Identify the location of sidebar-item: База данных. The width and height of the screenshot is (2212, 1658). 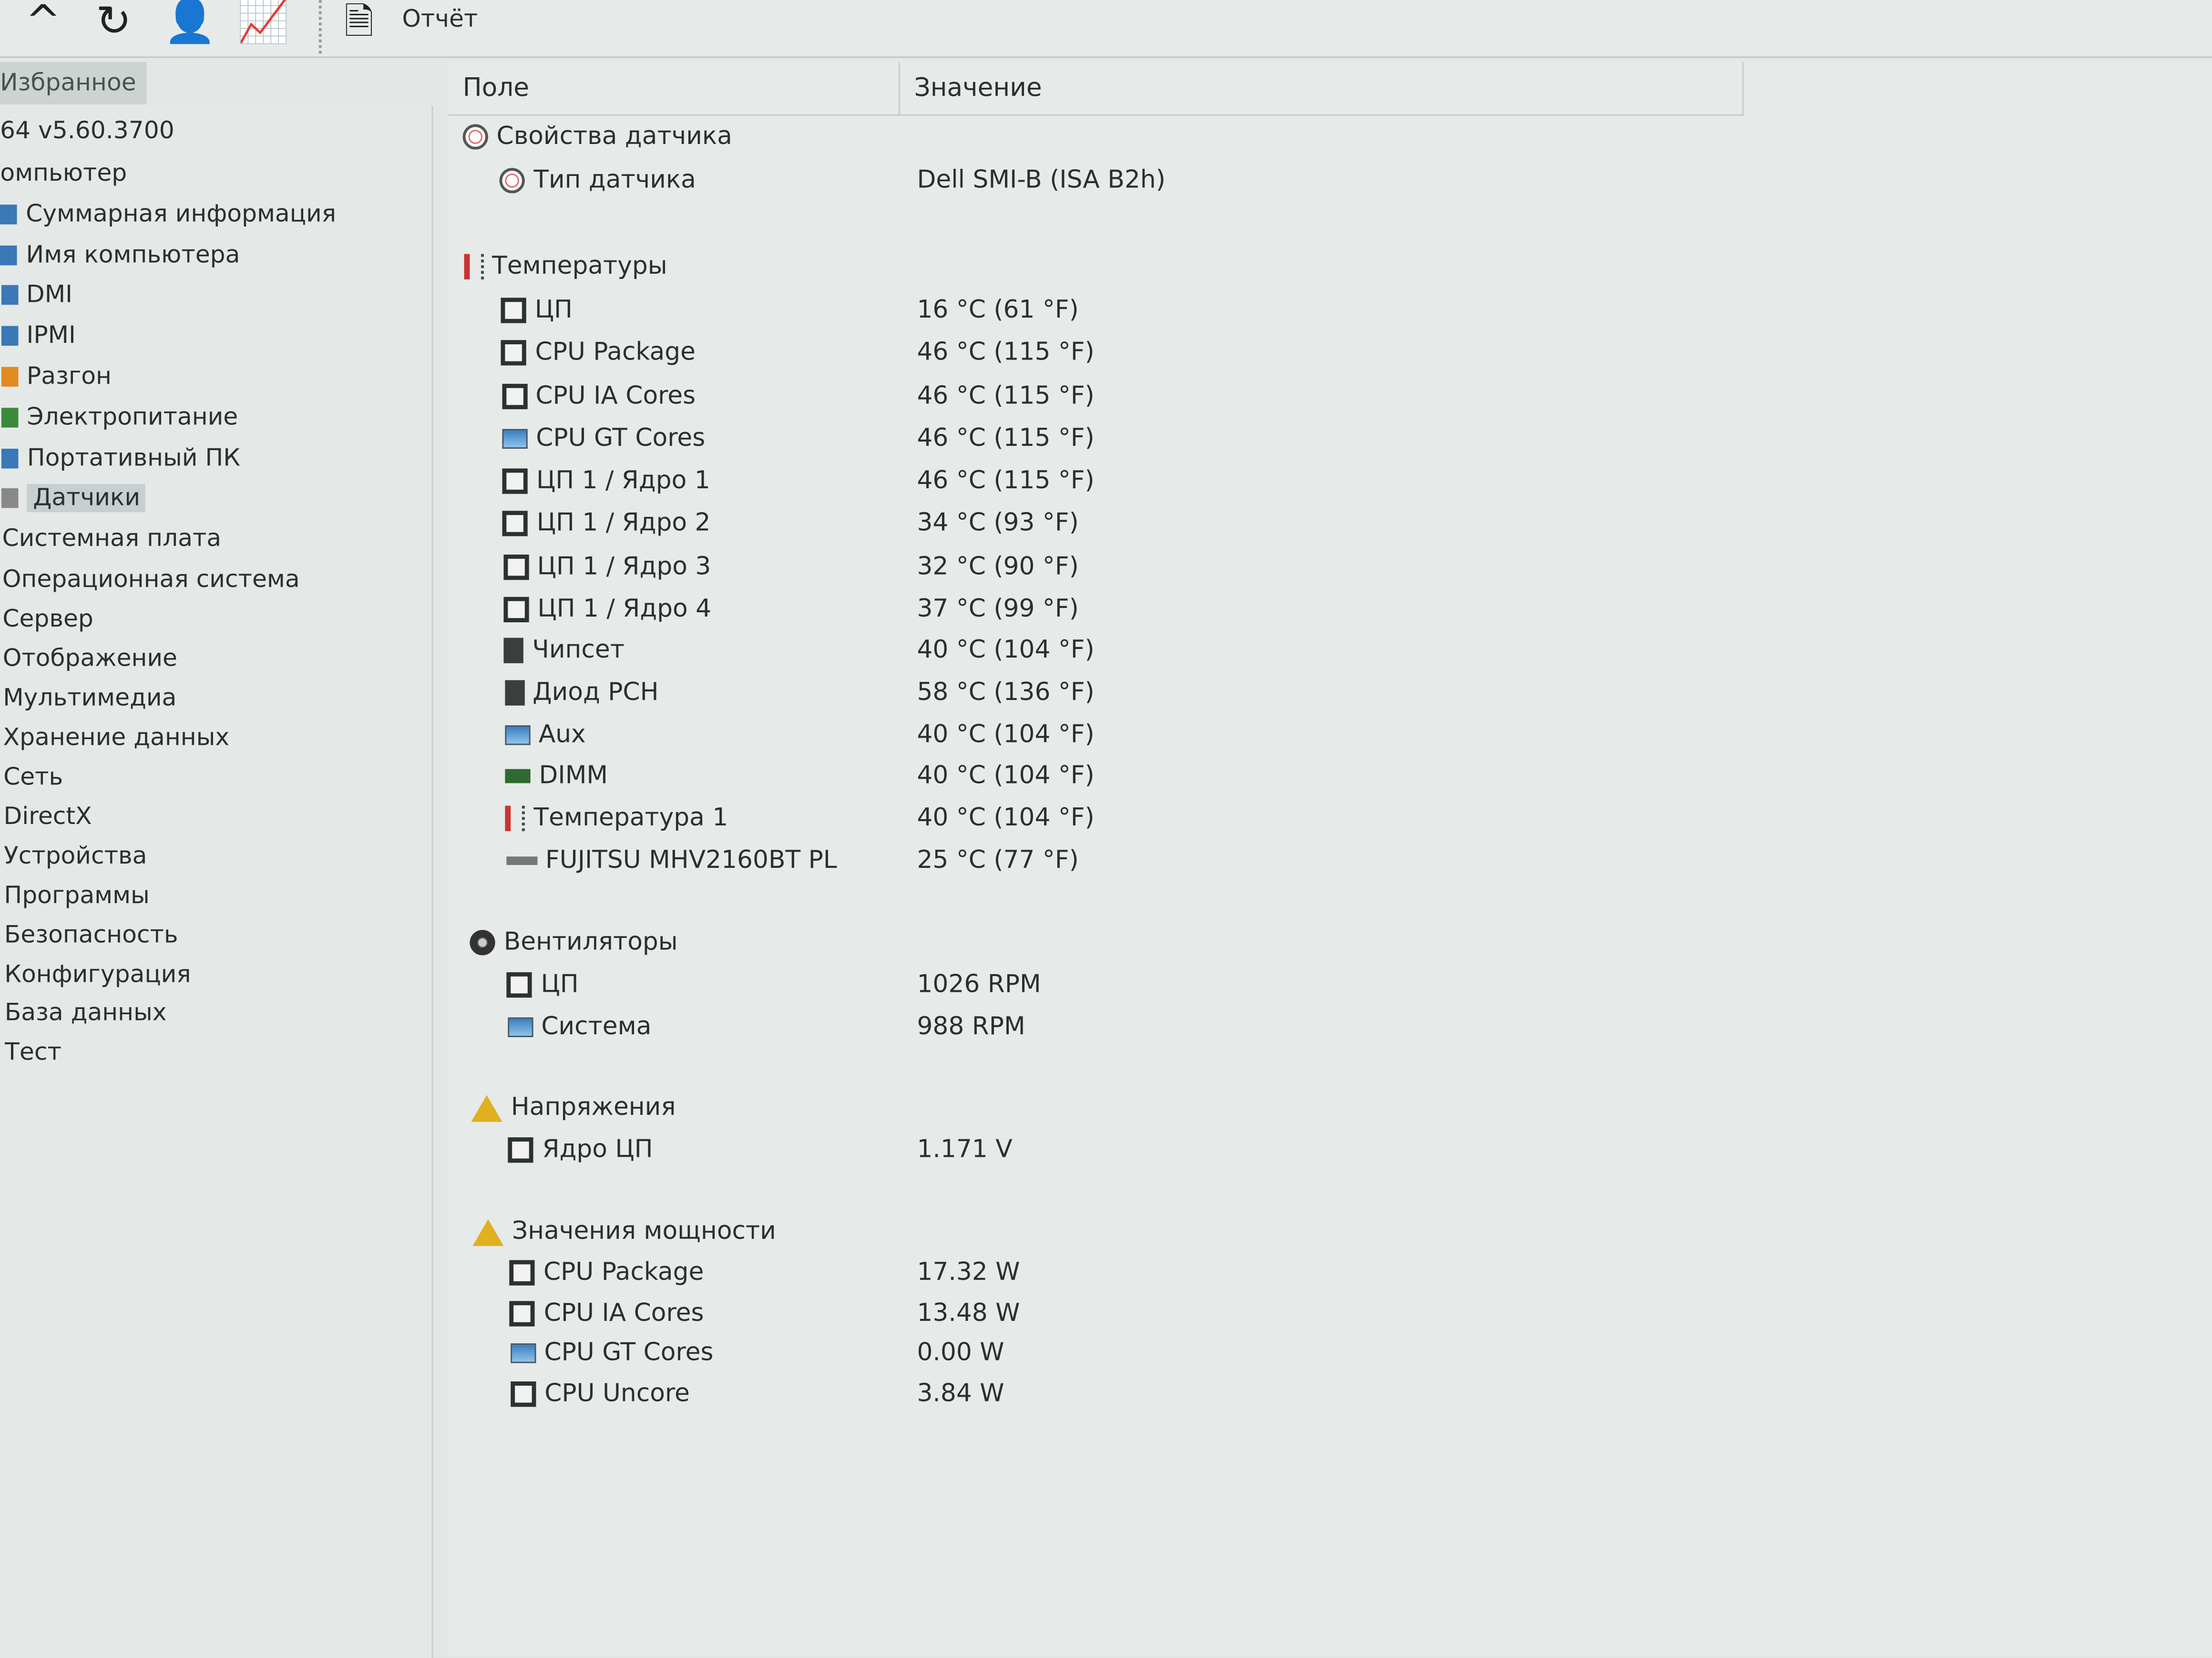
(86, 1013).